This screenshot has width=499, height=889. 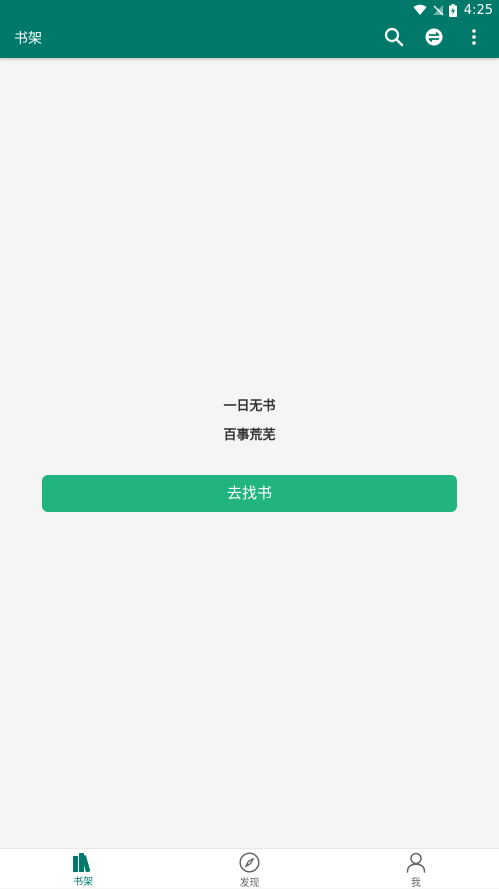 I want to click on battery-charging-icon, so click(x=452, y=10).